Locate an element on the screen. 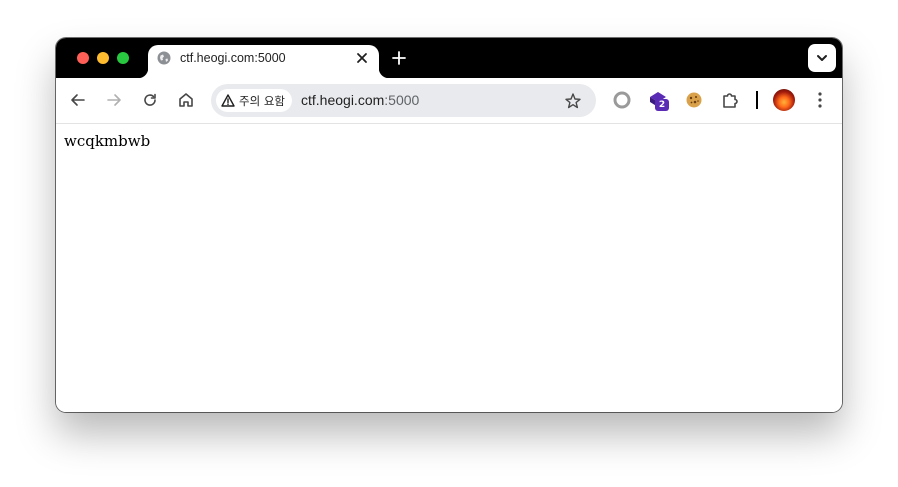  window-minimize-button is located at coordinates (103, 58).